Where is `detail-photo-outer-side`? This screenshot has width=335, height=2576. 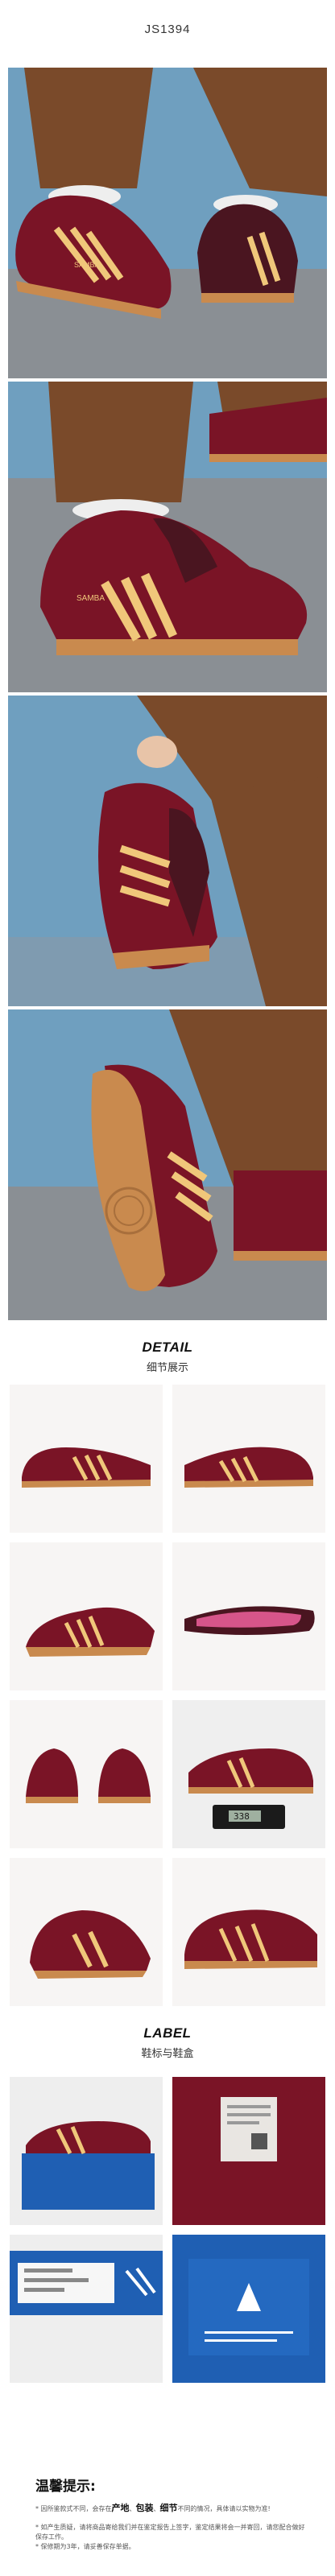 detail-photo-outer-side is located at coordinates (86, 1459).